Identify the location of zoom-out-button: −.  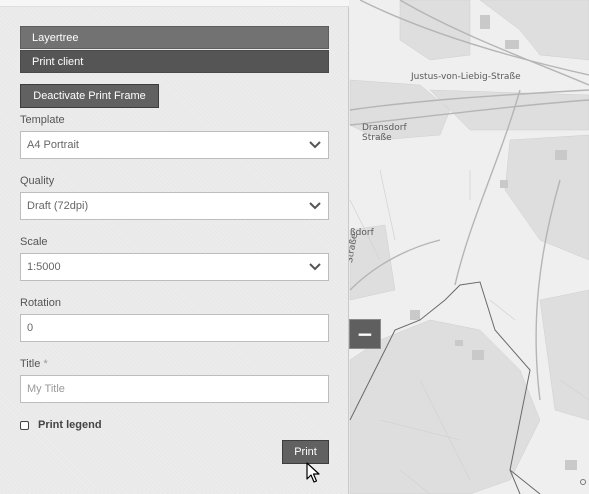
(365, 334).